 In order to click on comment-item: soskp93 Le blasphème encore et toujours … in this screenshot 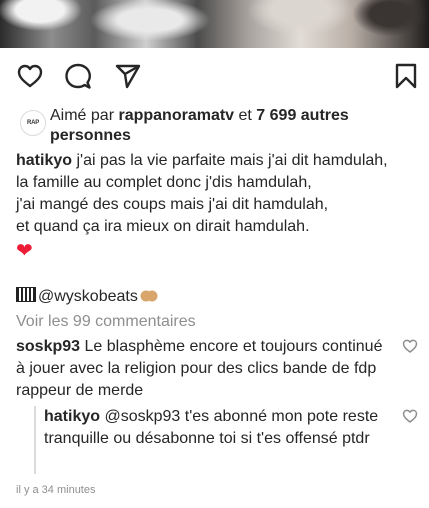, I will do `click(201, 369)`.